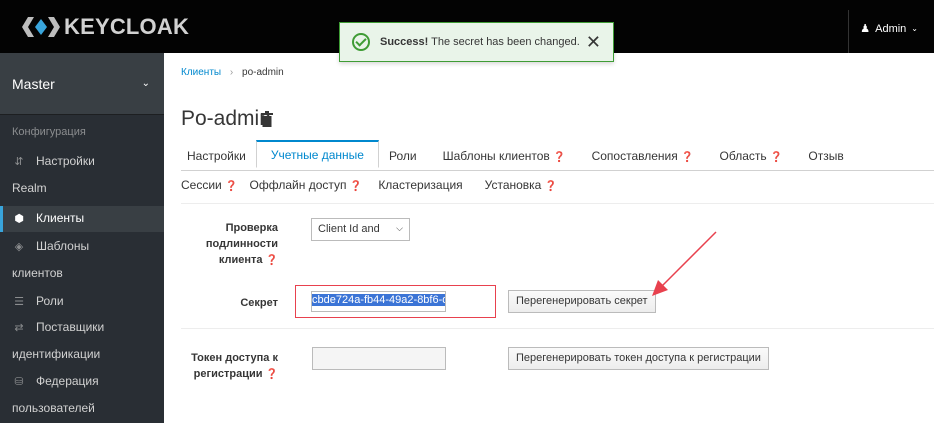 The width and height of the screenshot is (934, 423). Describe the element at coordinates (82, 394) in the screenshot. I see `sidebar-item-user-federation: ⛁ Федерация пользователей` at that location.